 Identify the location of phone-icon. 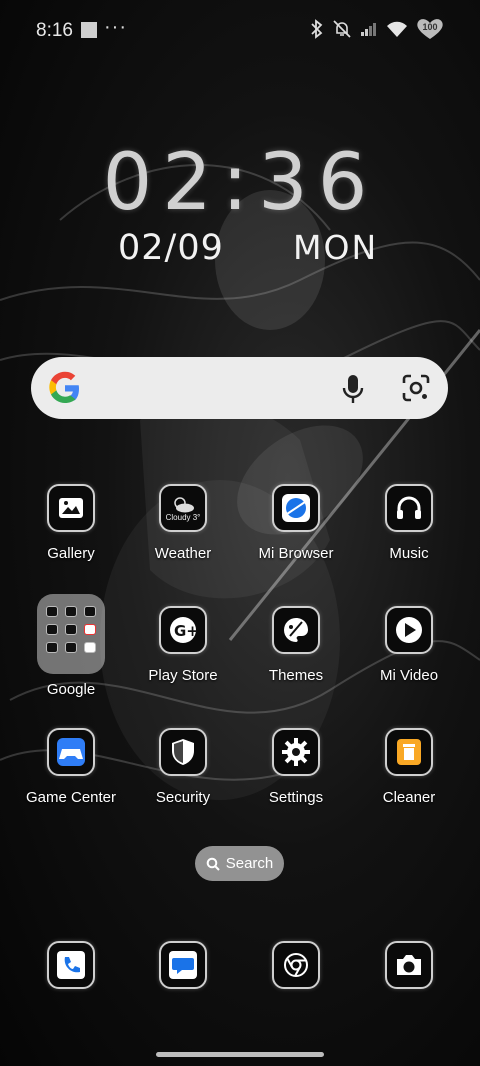
(71, 965).